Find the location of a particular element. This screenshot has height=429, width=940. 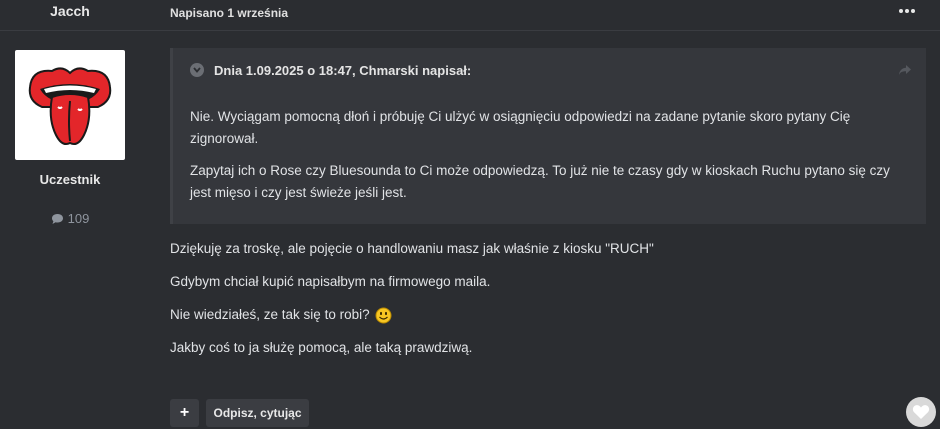

avatar is located at coordinates (70, 105).